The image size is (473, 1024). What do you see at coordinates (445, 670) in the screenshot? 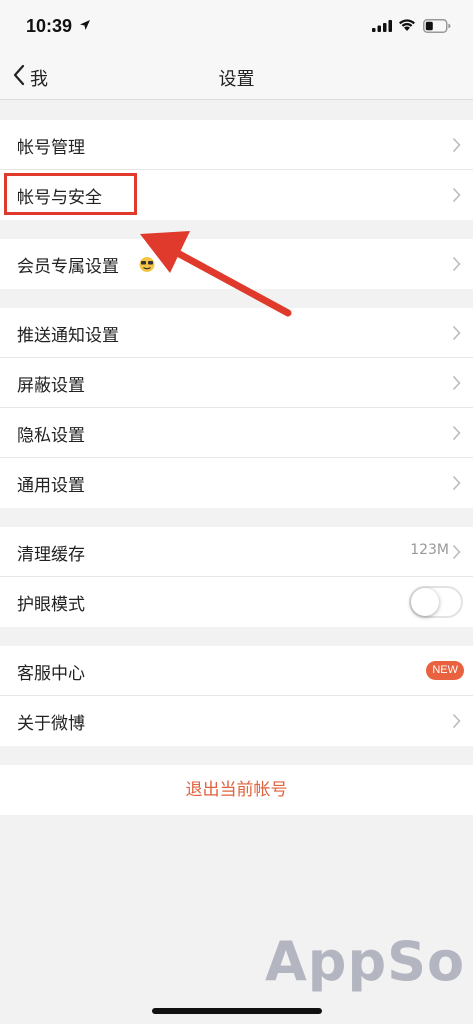
I see `new-badge: NEW` at bounding box center [445, 670].